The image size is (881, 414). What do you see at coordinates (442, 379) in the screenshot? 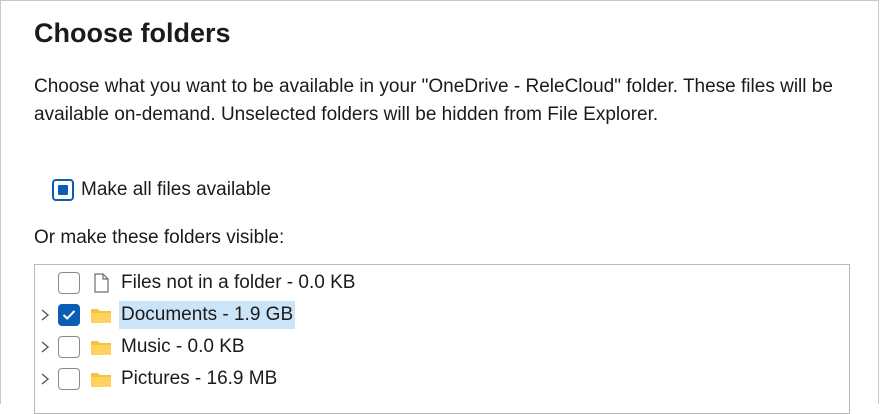
I see `folder-row-pictures: Pictures - 16.9 MB` at bounding box center [442, 379].